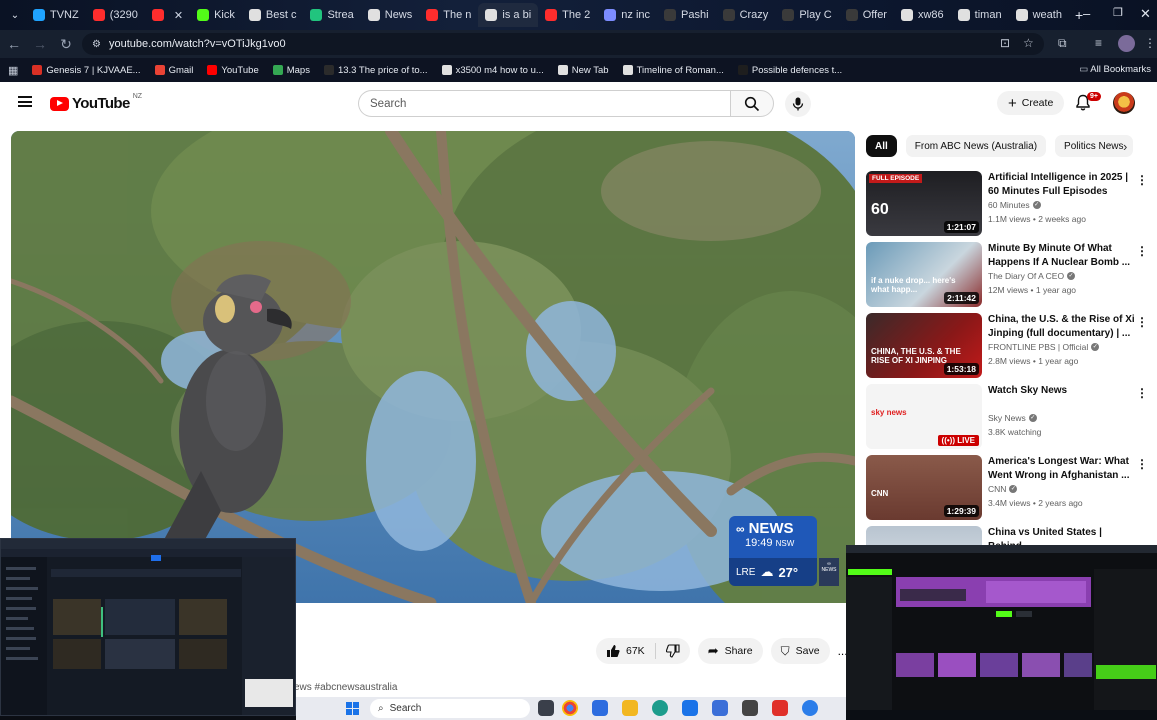 The height and width of the screenshot is (720, 1157). What do you see at coordinates (1125, 146) in the screenshot?
I see `chevron-right-icon: ›` at bounding box center [1125, 146].